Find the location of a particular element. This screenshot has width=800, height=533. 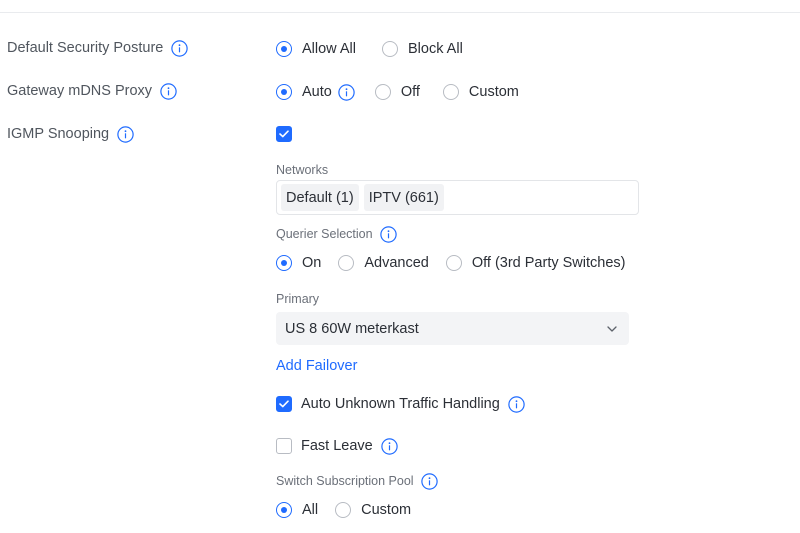

primary-label: Primary is located at coordinates (297, 299).